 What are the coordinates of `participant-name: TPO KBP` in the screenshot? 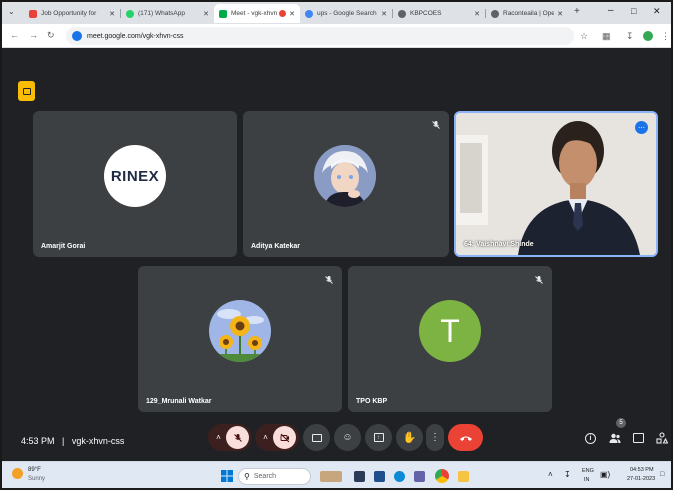 It's located at (372, 401).